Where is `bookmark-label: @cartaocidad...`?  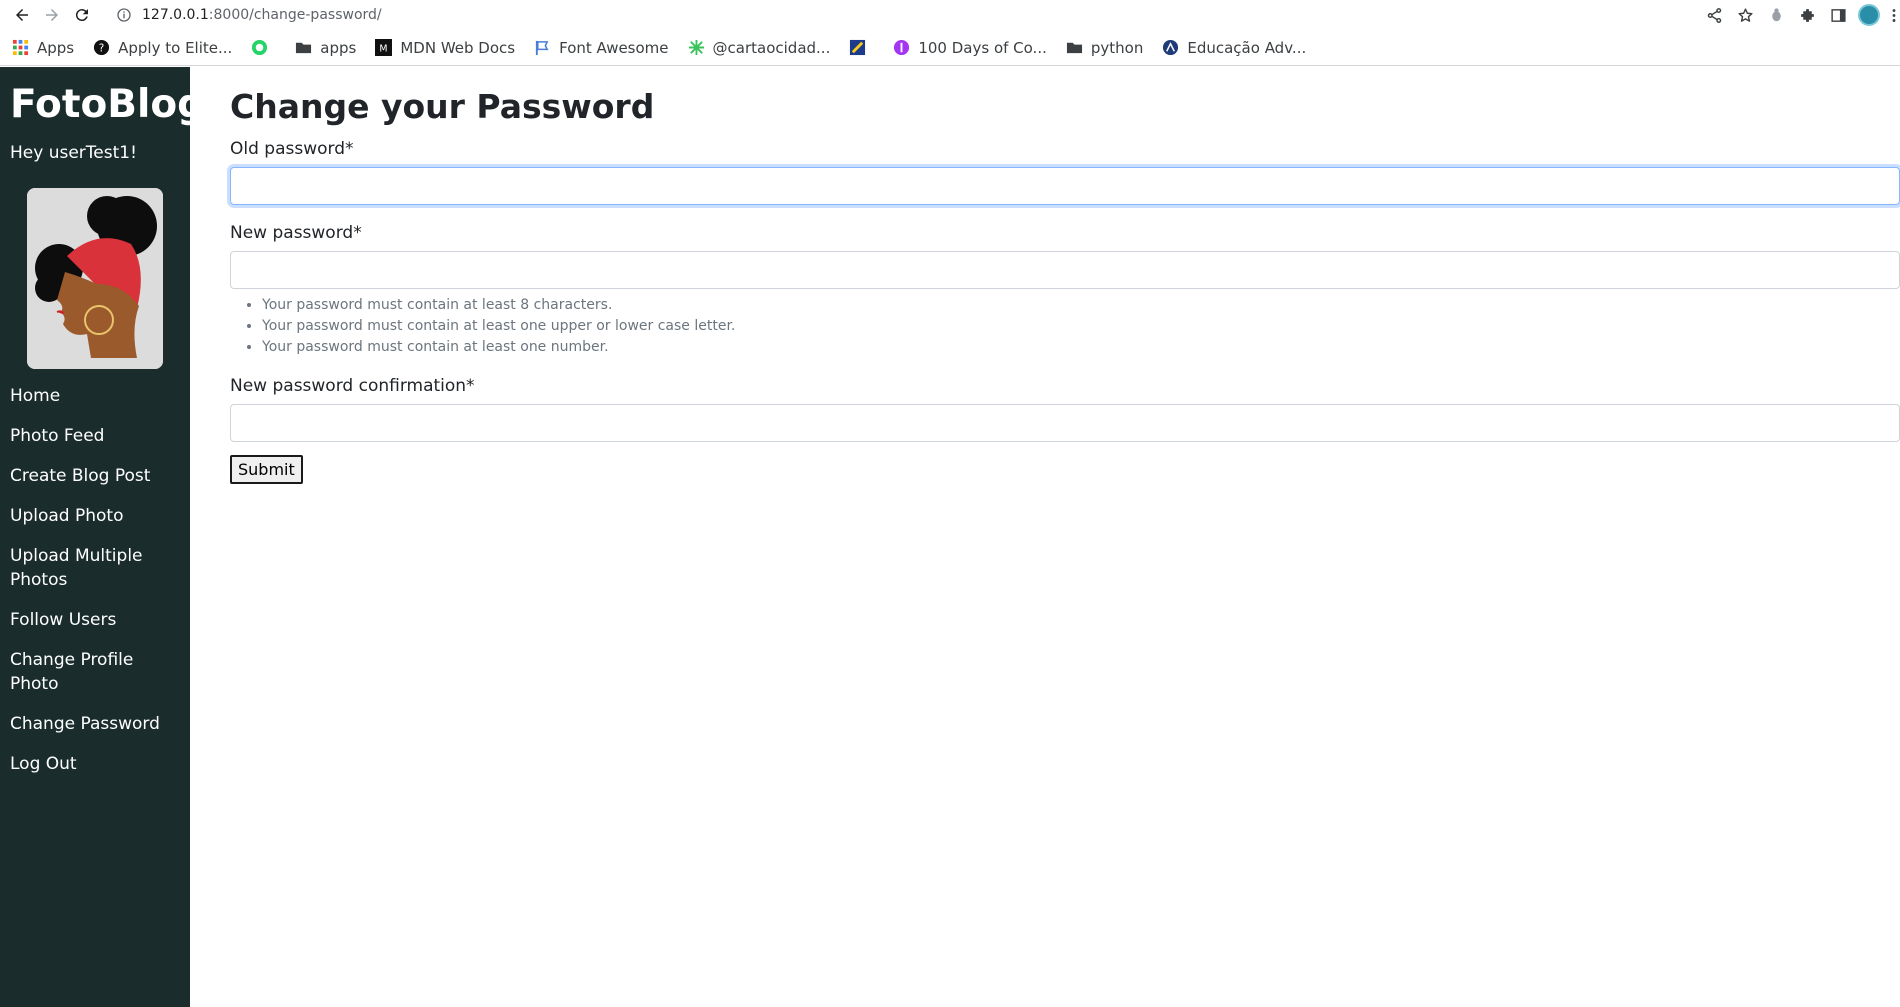
bookmark-label: @cartaocidad... is located at coordinates (771, 47).